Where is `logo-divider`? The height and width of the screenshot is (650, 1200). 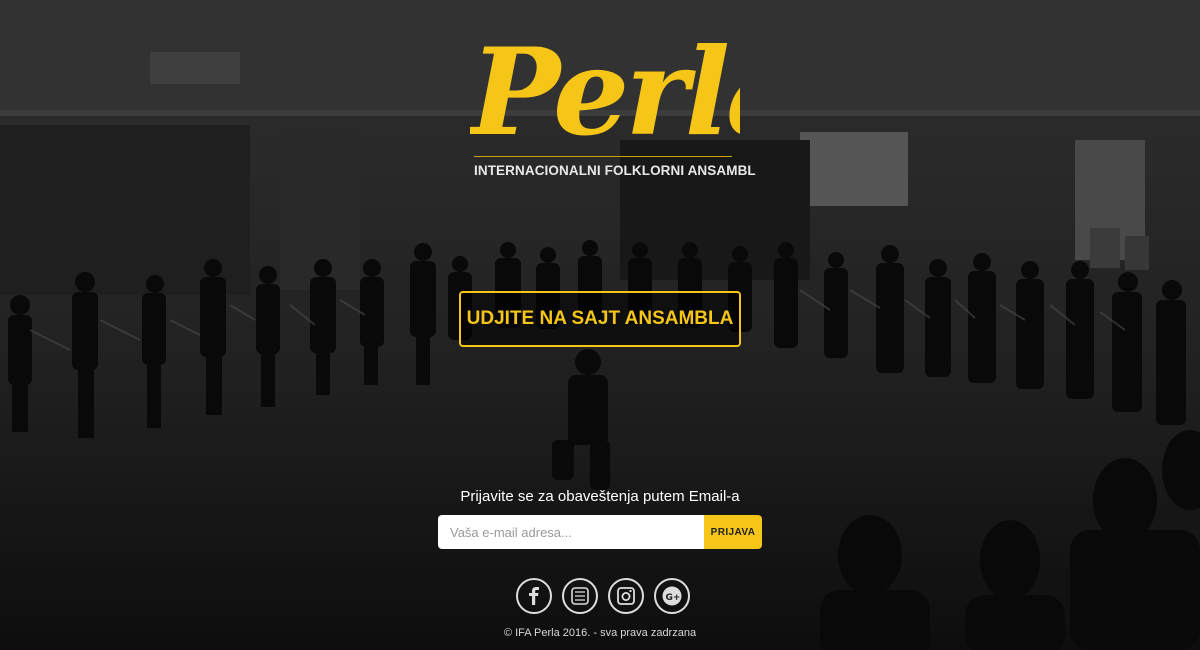 logo-divider is located at coordinates (603, 156).